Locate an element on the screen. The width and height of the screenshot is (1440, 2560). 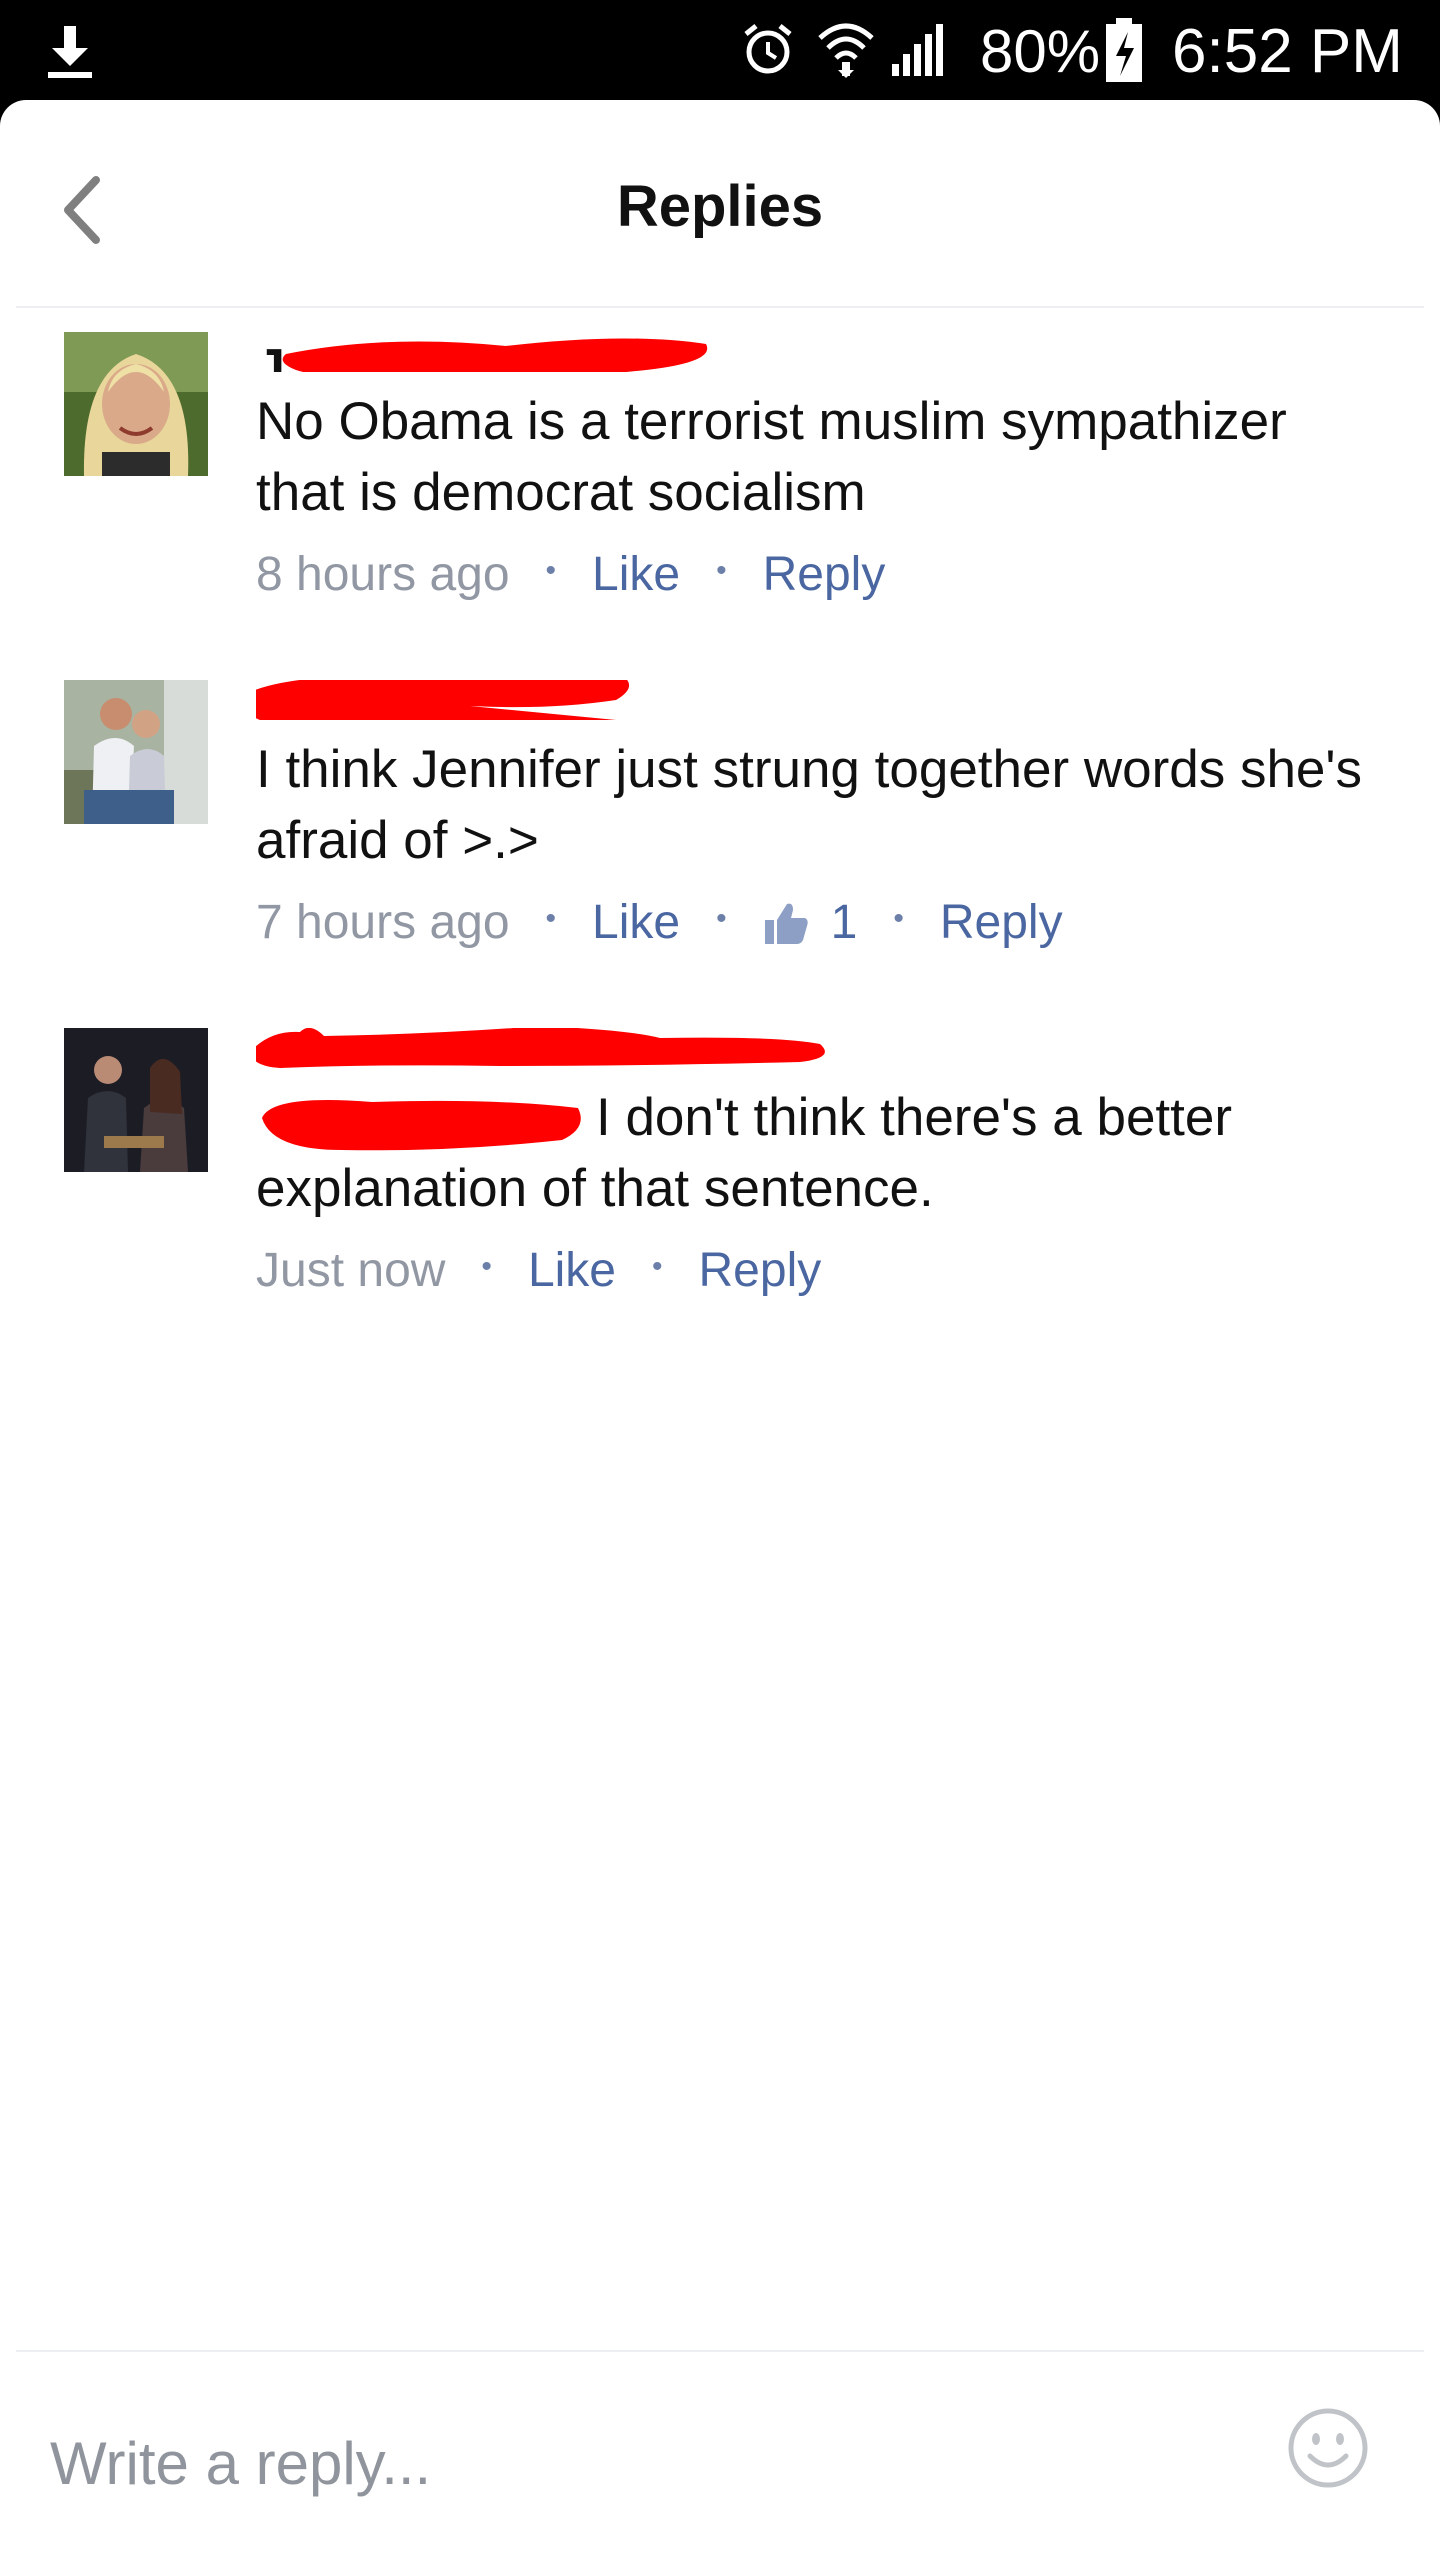
comment-timestamp: 7 hours ago is located at coordinates (383, 922).